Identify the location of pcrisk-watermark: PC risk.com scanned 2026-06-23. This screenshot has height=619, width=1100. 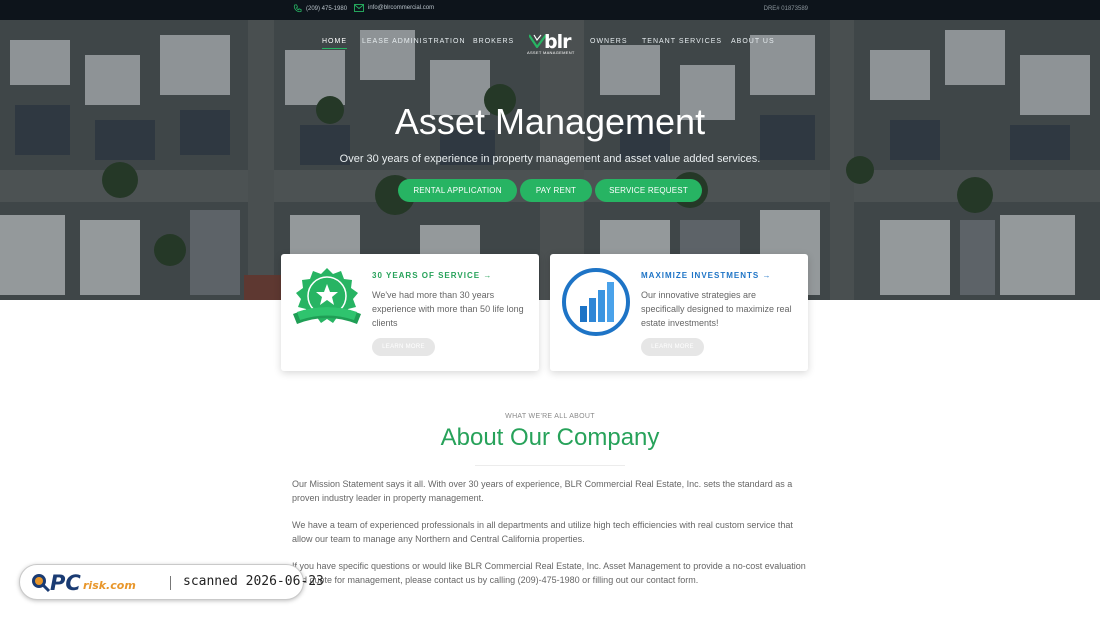
(171, 582).